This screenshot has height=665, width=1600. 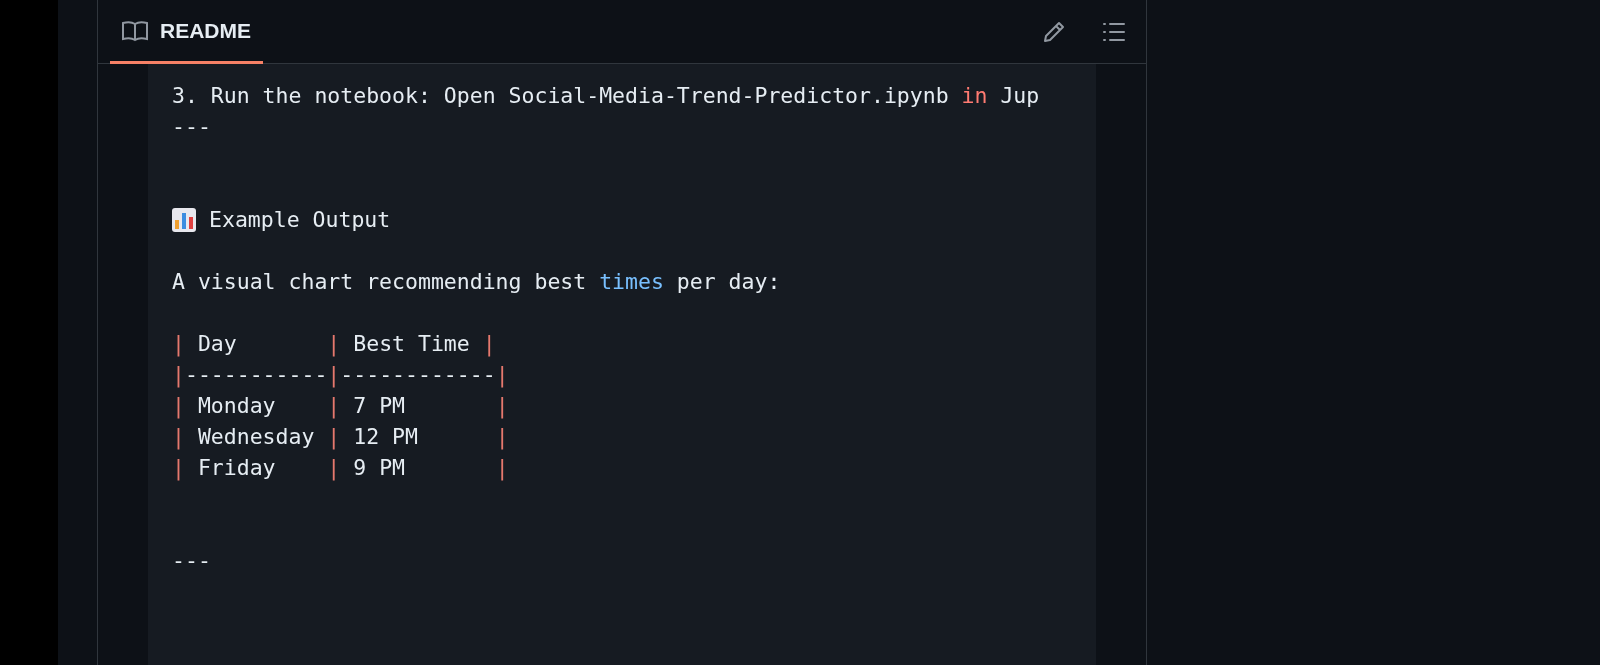 What do you see at coordinates (135, 30) in the screenshot?
I see `book-icon` at bounding box center [135, 30].